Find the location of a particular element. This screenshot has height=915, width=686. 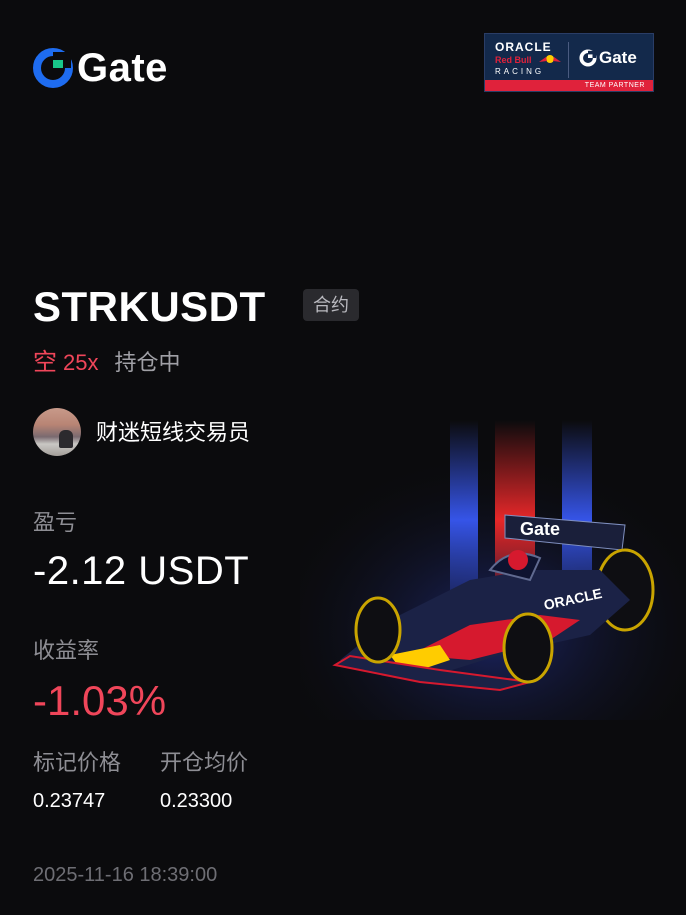

entry-price-label: 开仓均价 is located at coordinates (204, 762).